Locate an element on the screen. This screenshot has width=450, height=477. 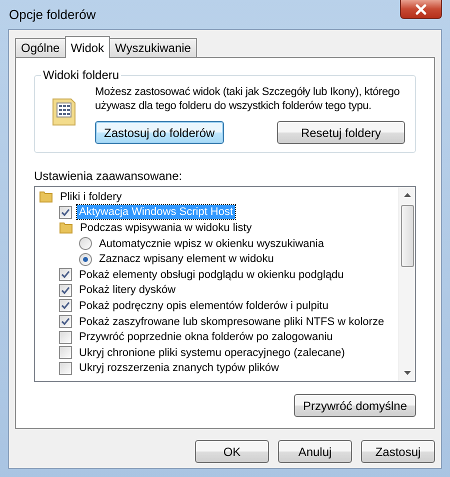
folder-button: Resetuj foldery is located at coordinates (341, 132).